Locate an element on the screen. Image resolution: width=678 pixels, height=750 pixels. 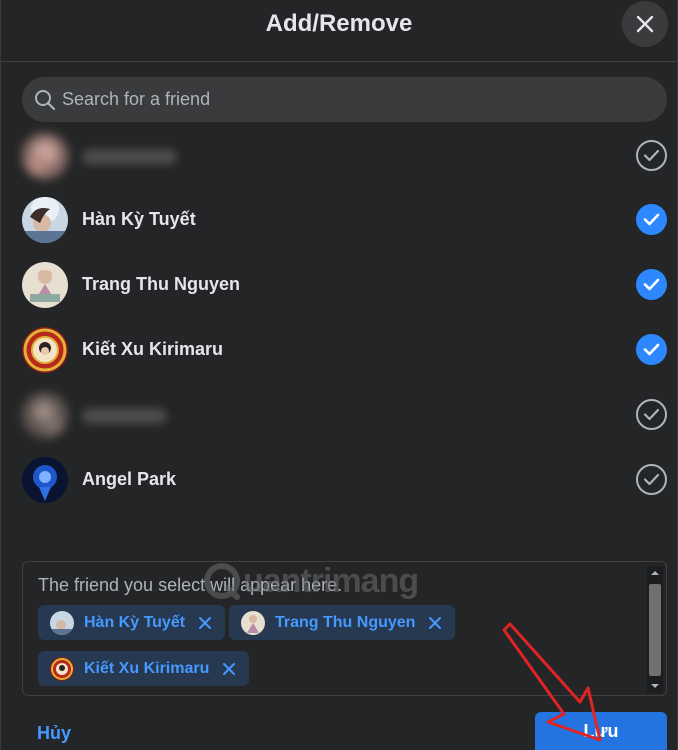
close-icon is located at coordinates (645, 24).